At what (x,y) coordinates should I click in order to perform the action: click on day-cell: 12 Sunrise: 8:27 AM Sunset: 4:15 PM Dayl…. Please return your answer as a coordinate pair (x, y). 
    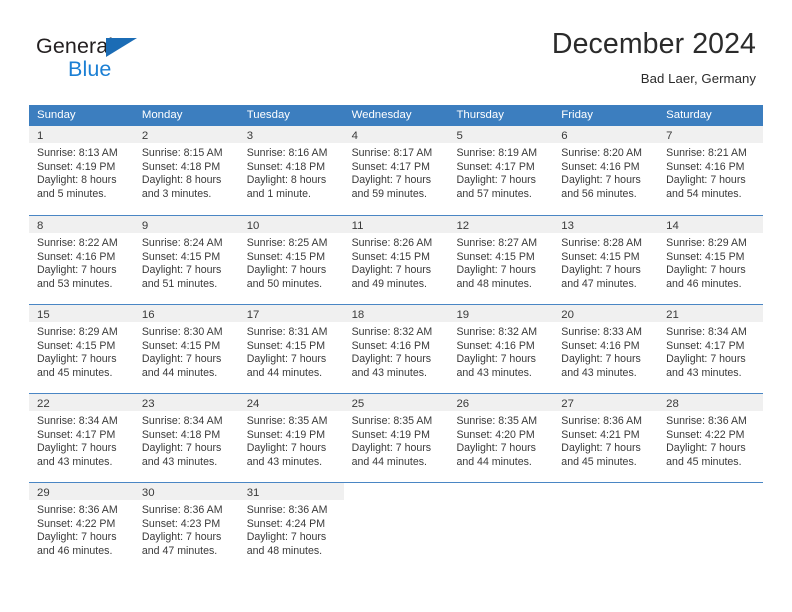
    Looking at the image, I should click on (501, 260).